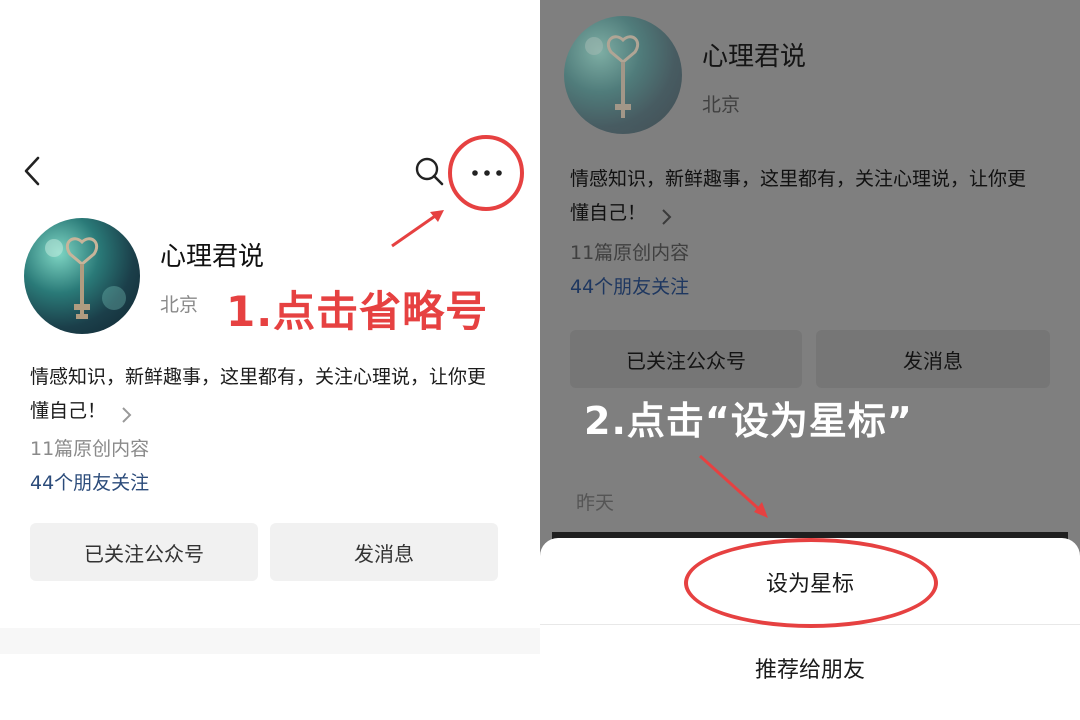 Image resolution: width=1080 pixels, height=720 pixels. Describe the element at coordinates (357, 311) in the screenshot. I see `annotation-step-1: 1.点击省略号` at that location.